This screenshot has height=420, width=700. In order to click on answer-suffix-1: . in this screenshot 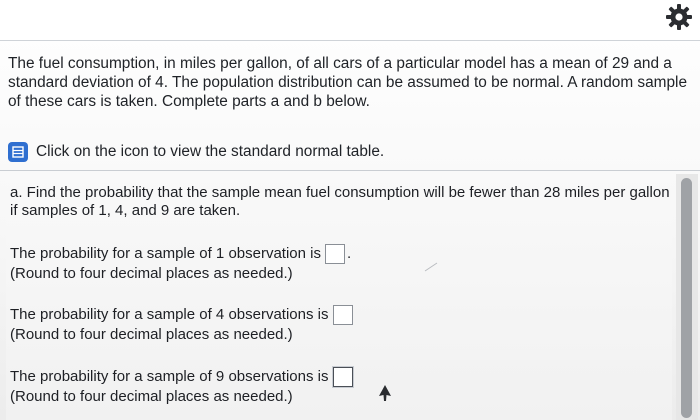, I will do `click(349, 253)`.